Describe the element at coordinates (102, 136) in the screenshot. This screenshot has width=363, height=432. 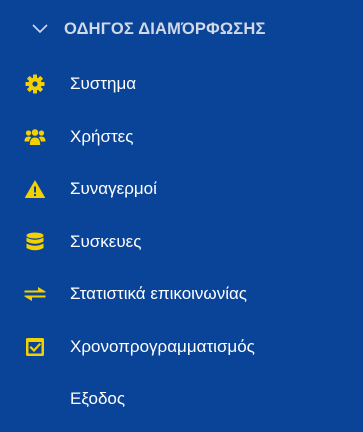
I see `sidebar-item-label: Χρήστες` at that location.